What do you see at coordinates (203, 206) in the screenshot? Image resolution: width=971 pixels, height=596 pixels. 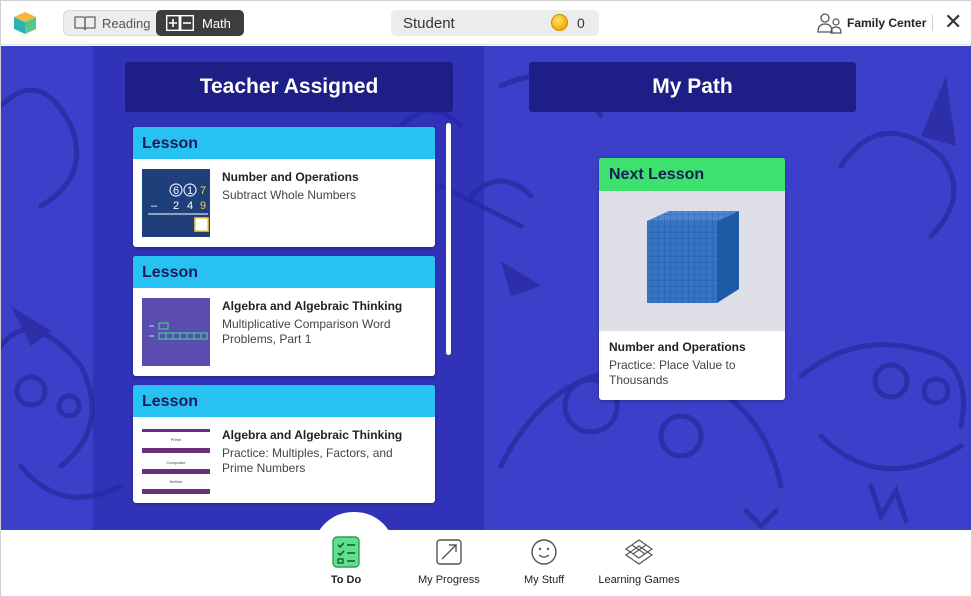 I see `thumb-digit: 9` at bounding box center [203, 206].